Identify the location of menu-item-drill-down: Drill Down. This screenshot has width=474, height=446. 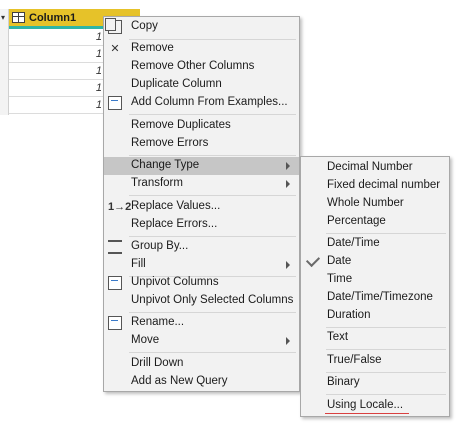
(201, 364).